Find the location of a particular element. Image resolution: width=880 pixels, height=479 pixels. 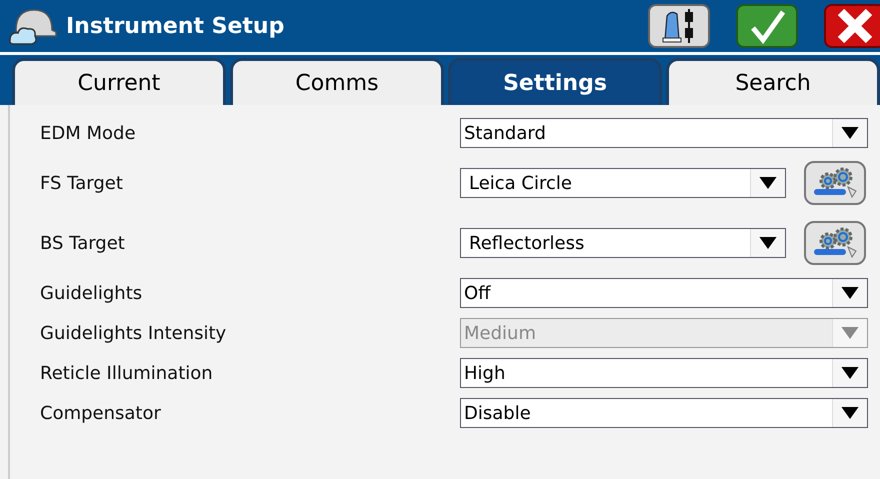

dropdown-field: Leica Circle is located at coordinates (623, 183).